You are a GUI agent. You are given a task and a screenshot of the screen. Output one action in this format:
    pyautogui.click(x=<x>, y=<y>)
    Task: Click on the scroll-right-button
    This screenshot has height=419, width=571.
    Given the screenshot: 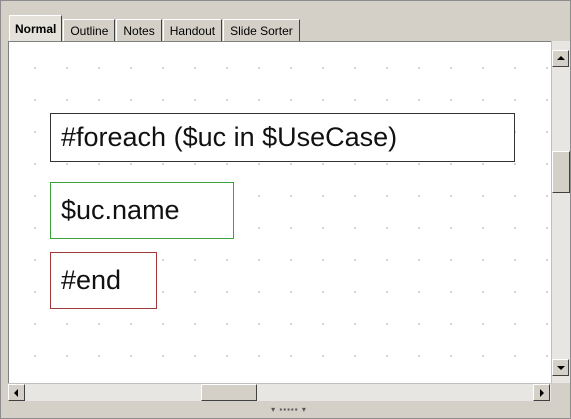 What is the action you would take?
    pyautogui.click(x=541, y=392)
    